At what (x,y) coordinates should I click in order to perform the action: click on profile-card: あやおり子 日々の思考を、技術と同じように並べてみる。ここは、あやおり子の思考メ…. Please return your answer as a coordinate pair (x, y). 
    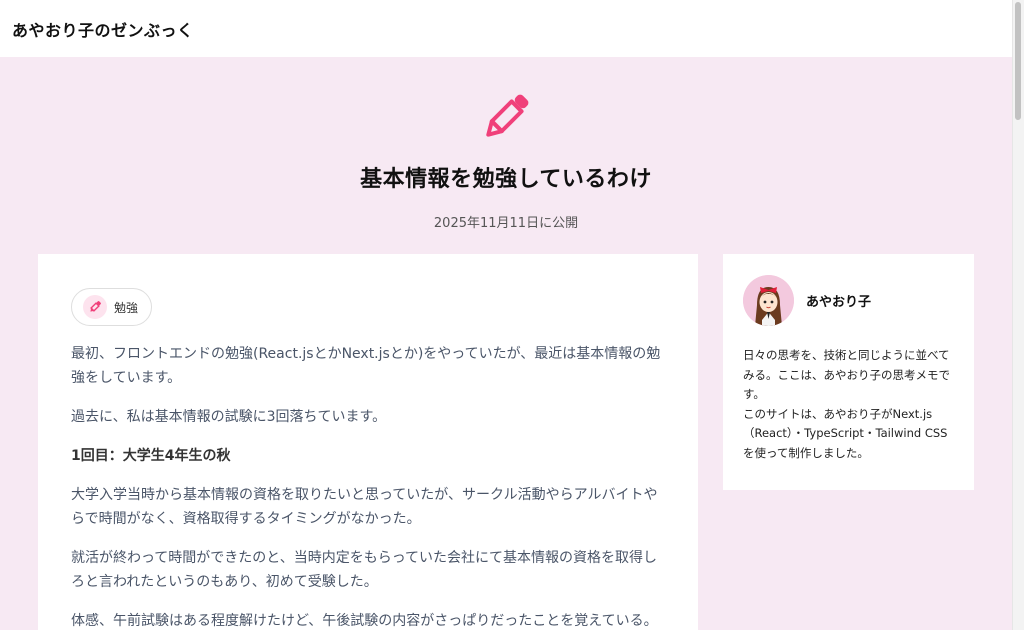
    Looking at the image, I should click on (848, 372).